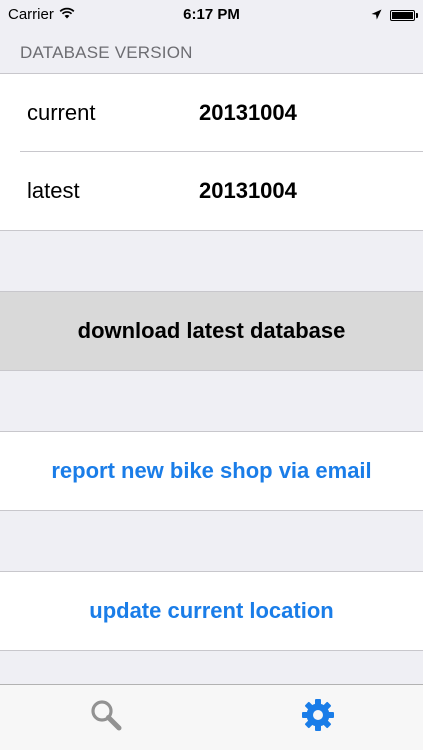 The image size is (423, 750). I want to click on tab-search, so click(105, 717).